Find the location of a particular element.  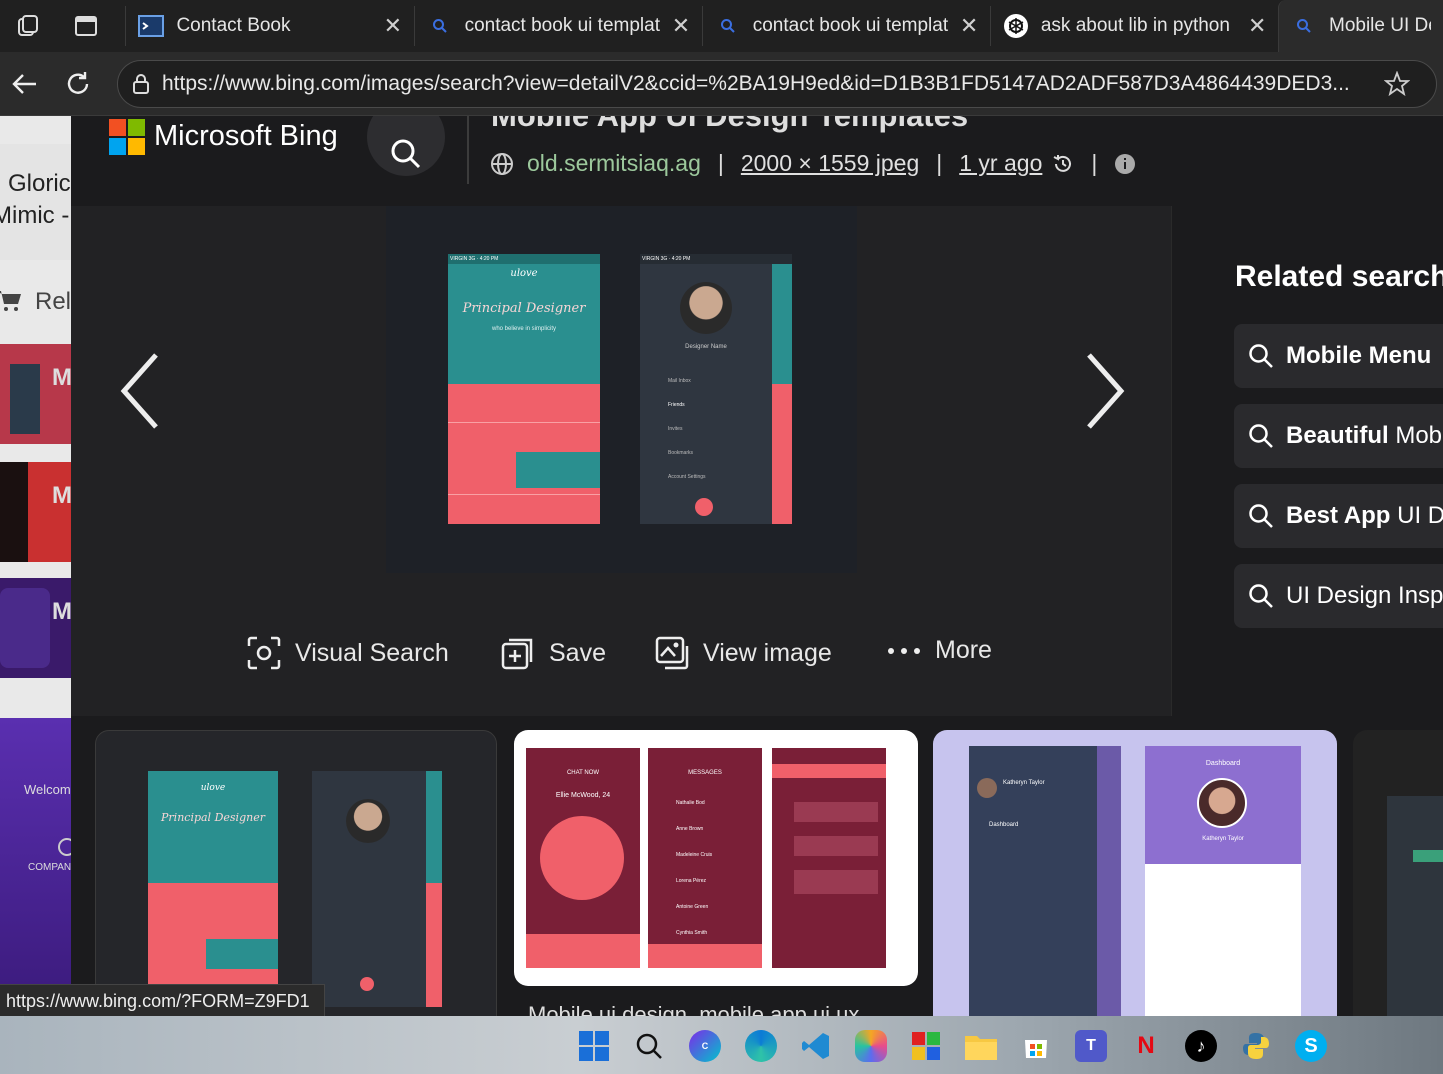

tab-search-2: contact book ui templat ✕ is located at coordinates (845, 26).